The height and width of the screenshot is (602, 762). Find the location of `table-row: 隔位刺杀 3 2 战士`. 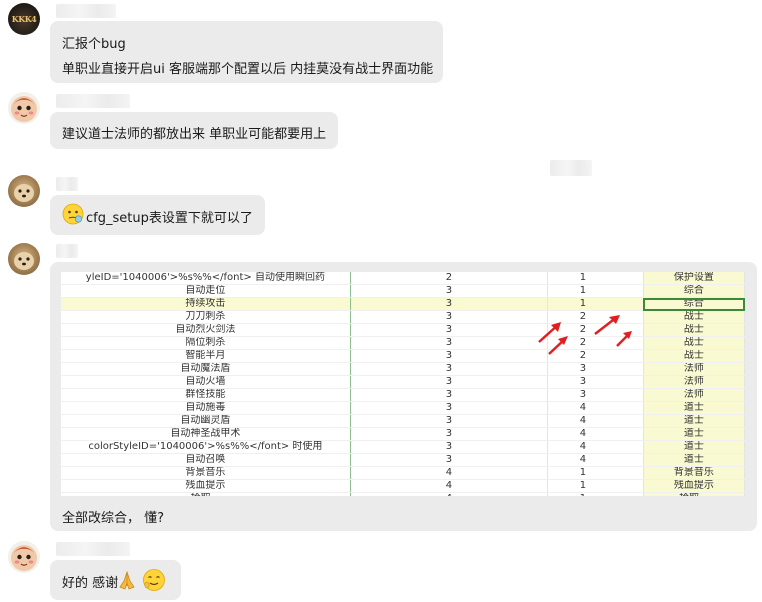

table-row: 隔位刺杀 3 2 战士 is located at coordinates (403, 343).